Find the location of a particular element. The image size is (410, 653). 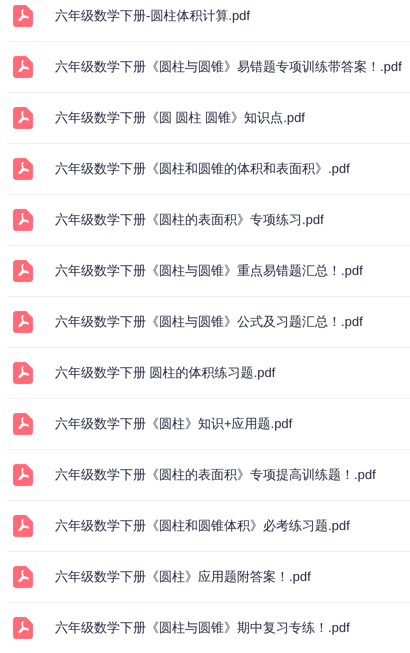

file-name: 六年级数学下册《圆柱的表面积》专项提高训练题！.pdf is located at coordinates (215, 475).